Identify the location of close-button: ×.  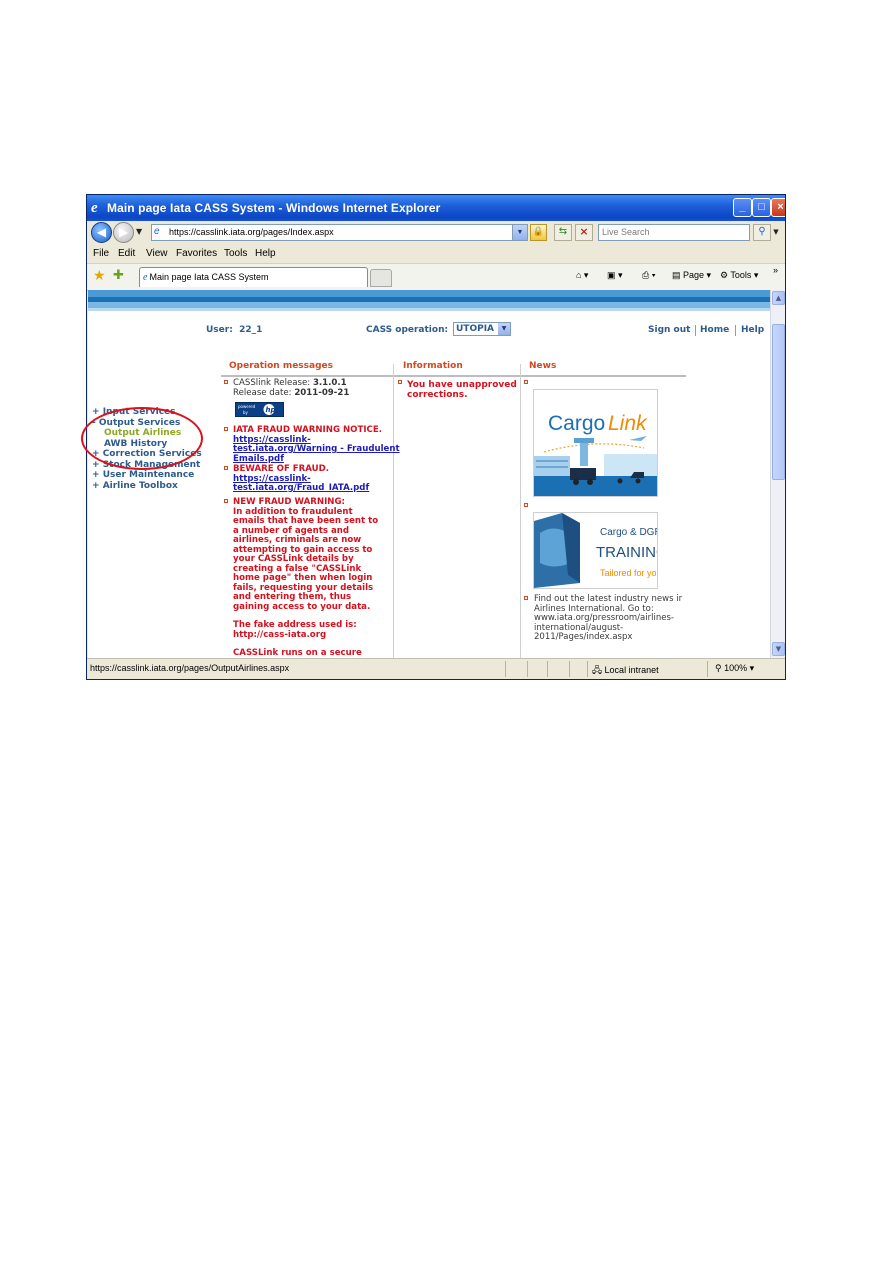
(778, 207).